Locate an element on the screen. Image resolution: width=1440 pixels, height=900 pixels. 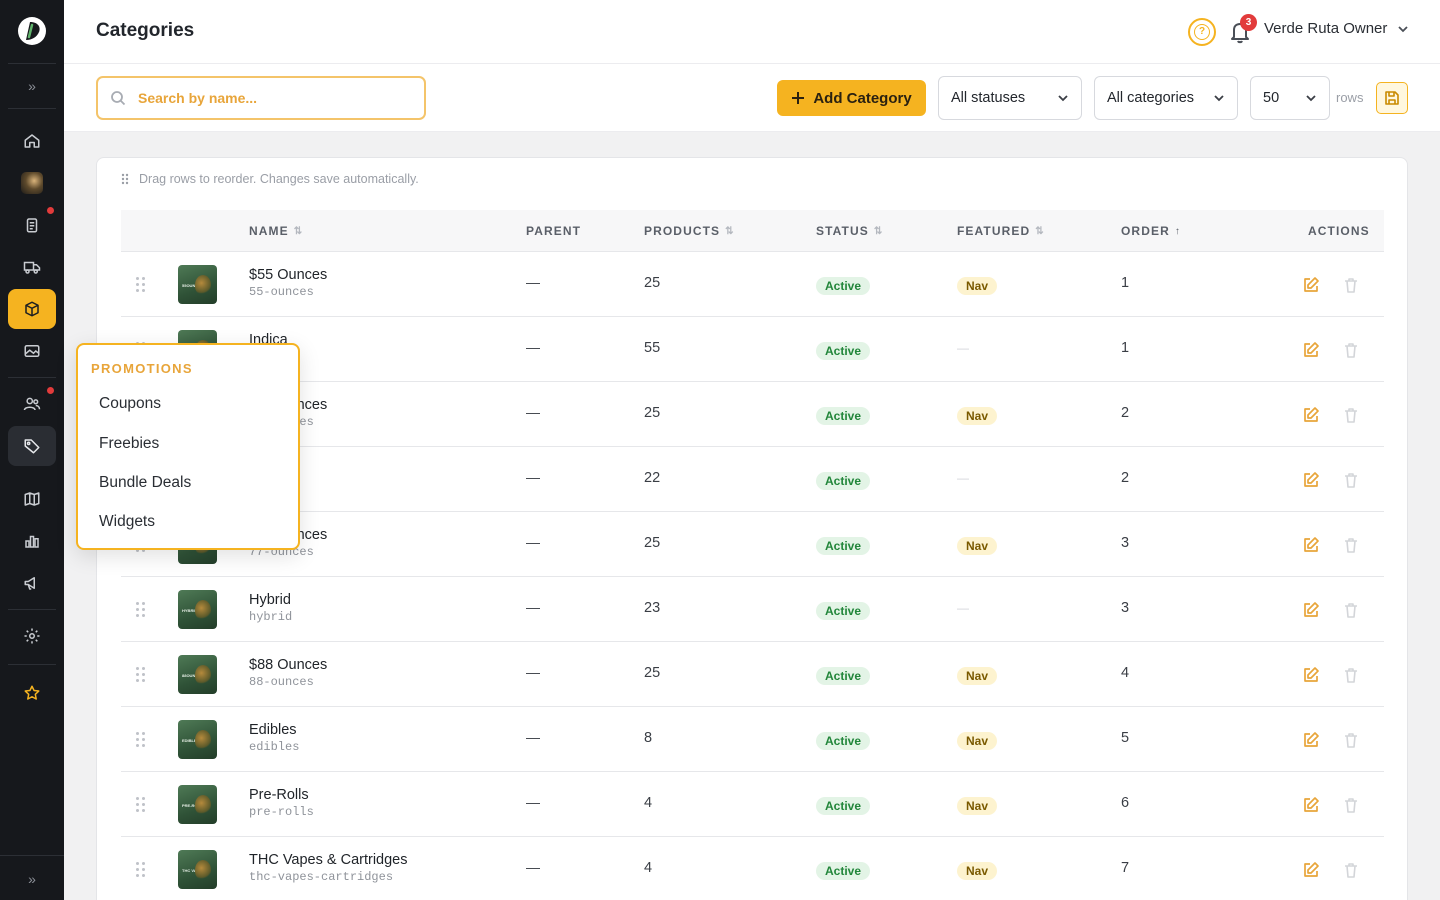
flyout-item-bundle-deals: Bundle Deals is located at coordinates (145, 483).